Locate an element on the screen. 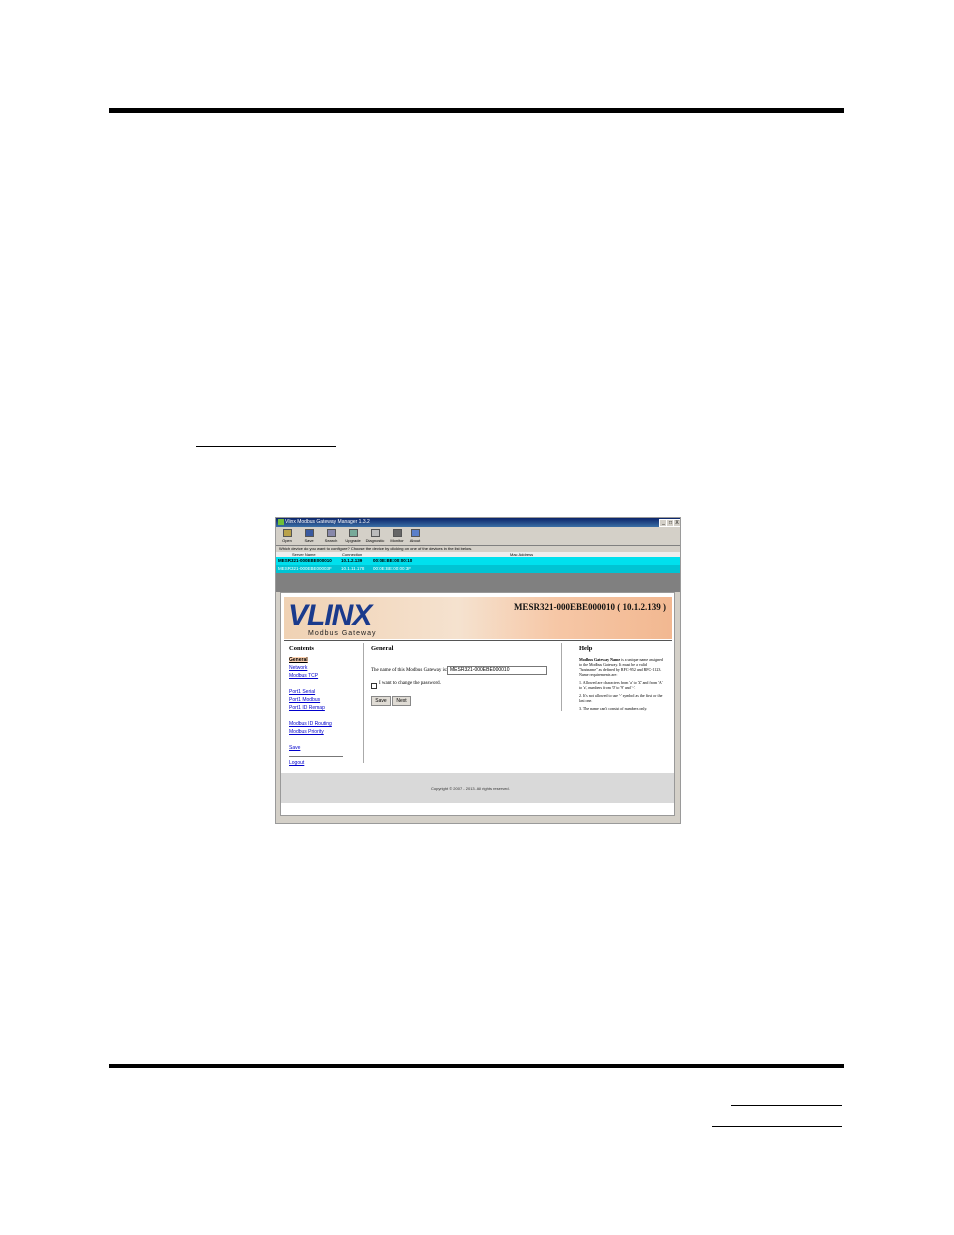 Image resolution: width=954 pixels, height=1235 pixels. search-icon is located at coordinates (331, 533).